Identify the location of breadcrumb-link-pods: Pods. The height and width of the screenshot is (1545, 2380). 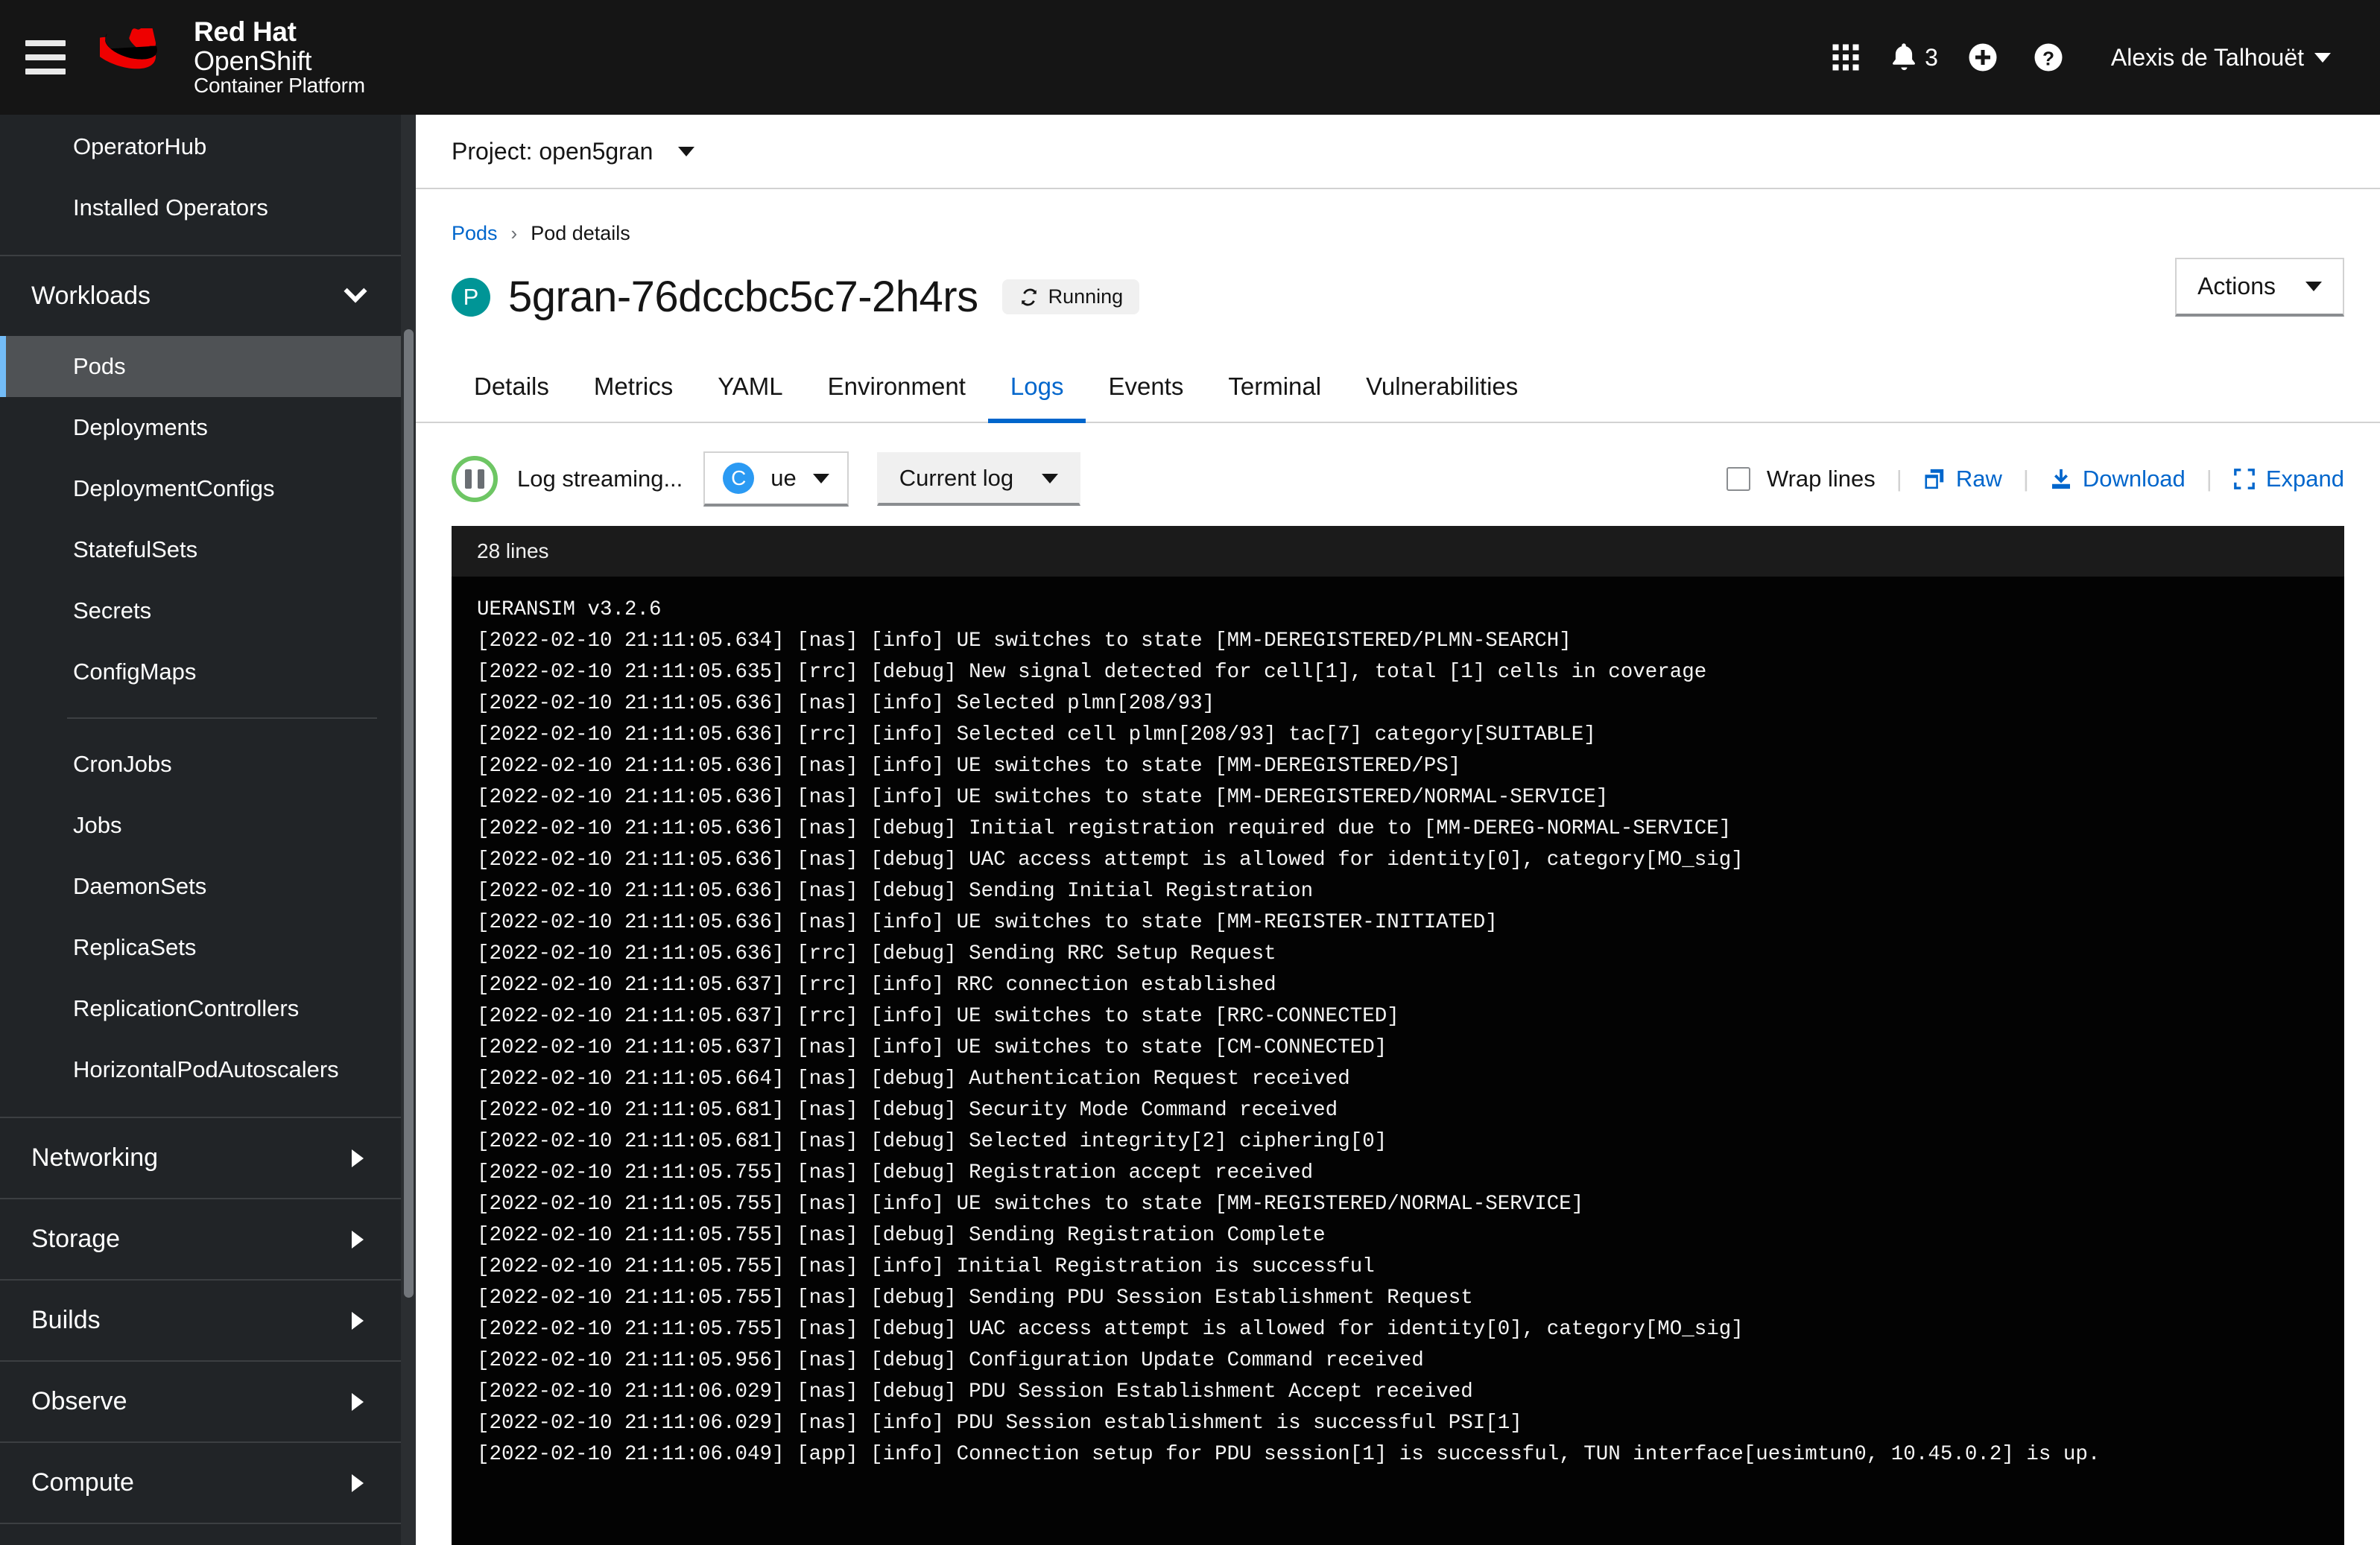
(475, 233).